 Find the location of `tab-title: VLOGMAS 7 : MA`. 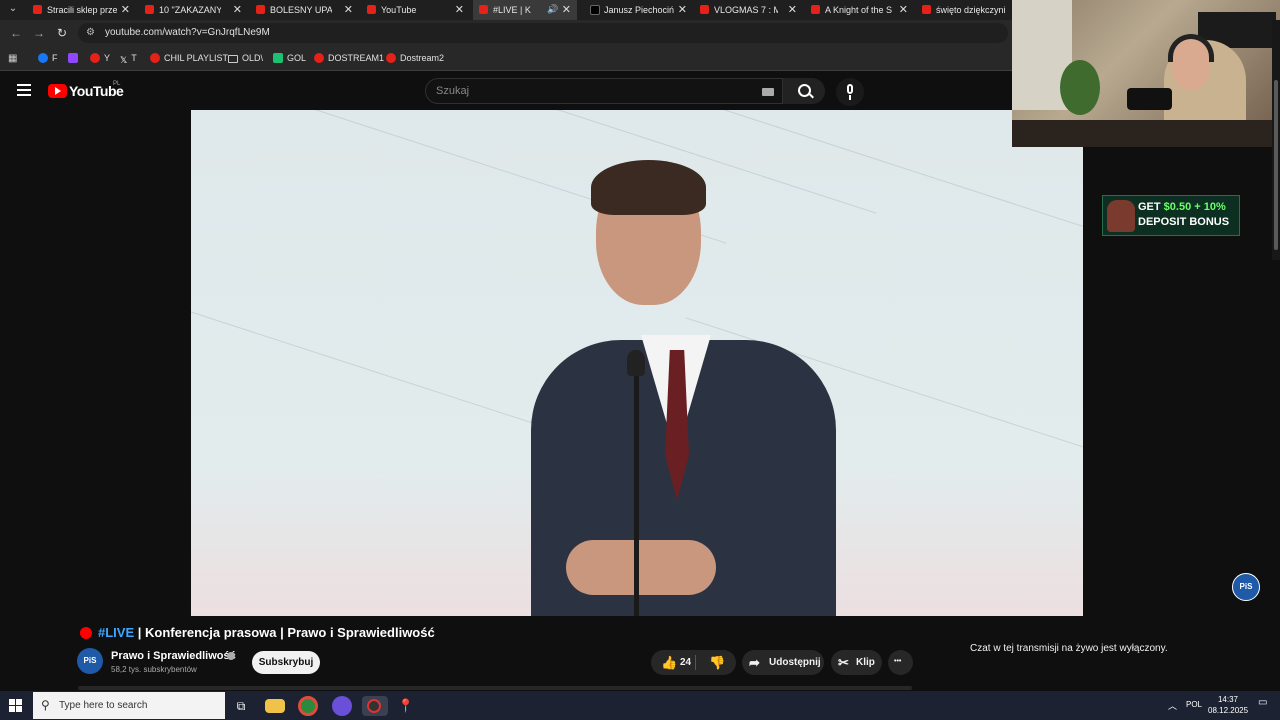

tab-title: VLOGMAS 7 : MA is located at coordinates (746, 10).